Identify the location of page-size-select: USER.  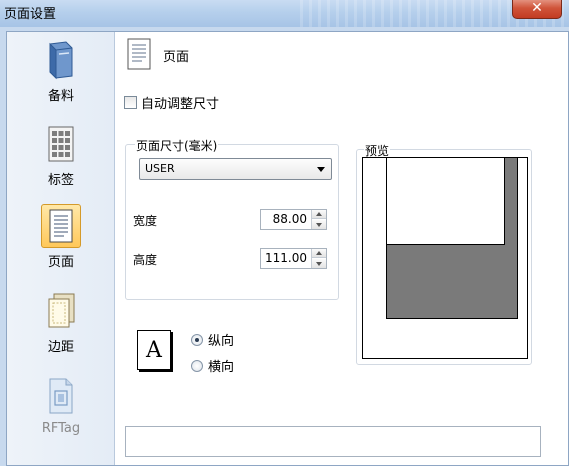
(235, 169).